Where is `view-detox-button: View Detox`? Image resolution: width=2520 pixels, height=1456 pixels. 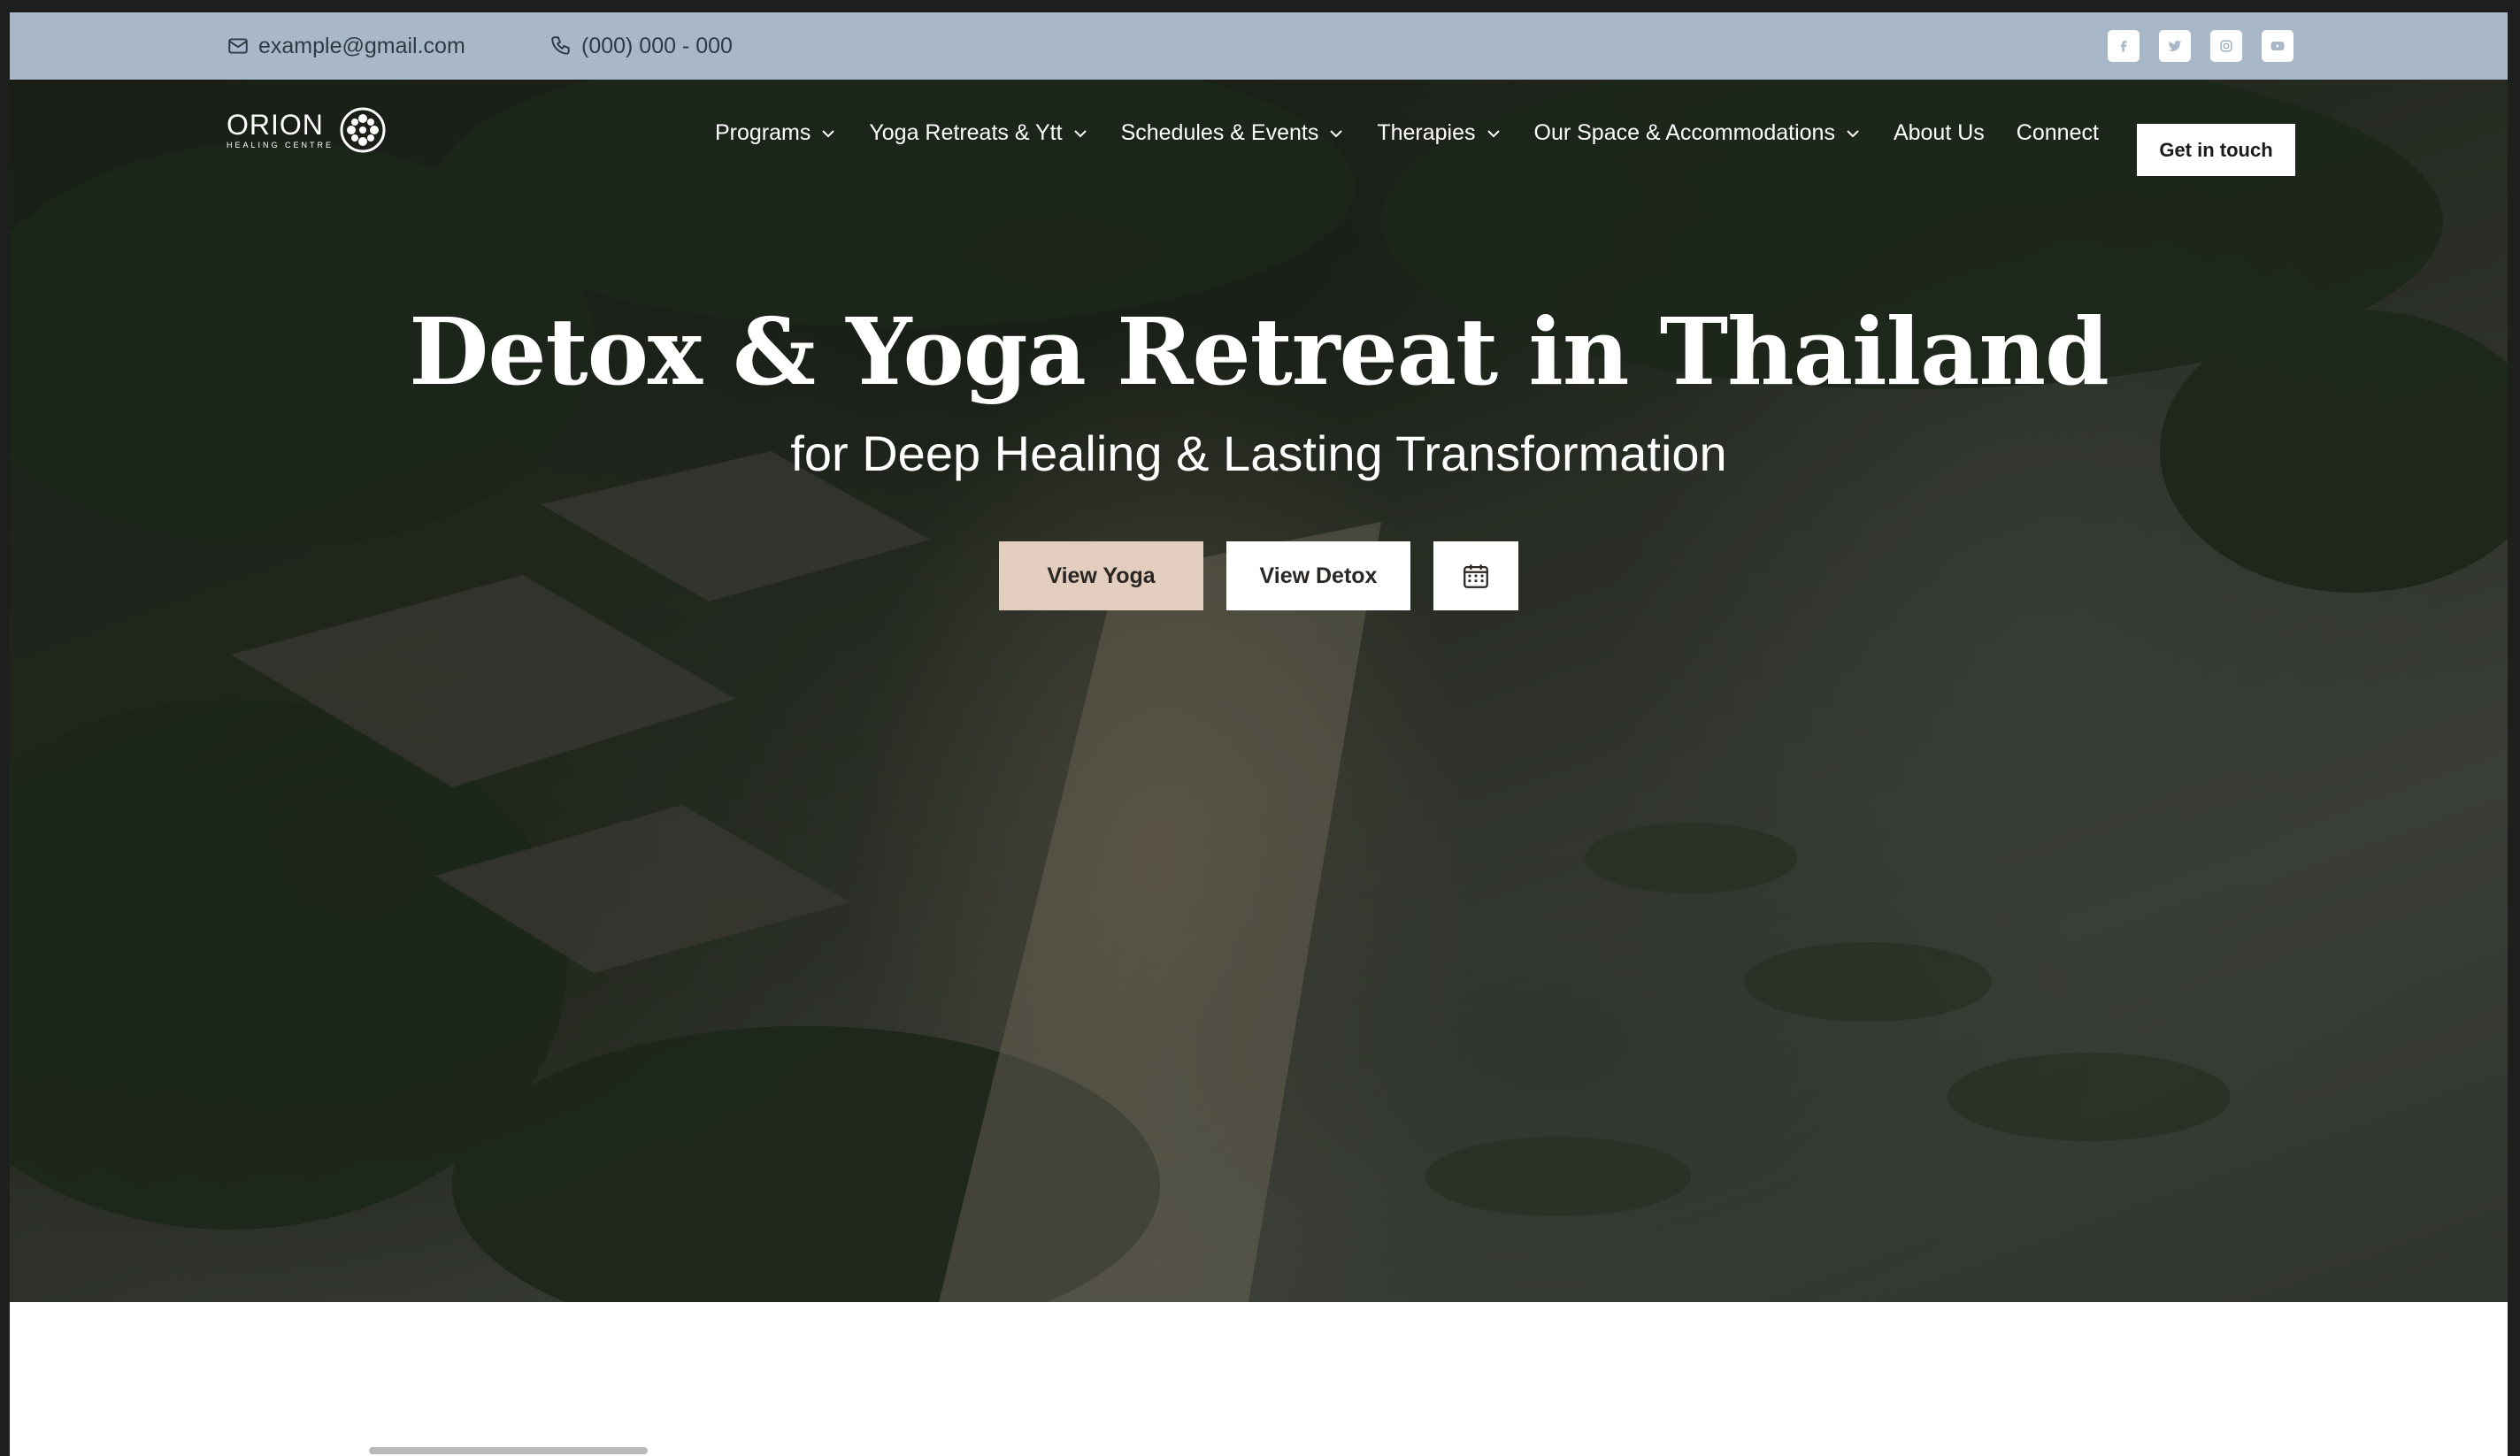 view-detox-button: View Detox is located at coordinates (1318, 575).